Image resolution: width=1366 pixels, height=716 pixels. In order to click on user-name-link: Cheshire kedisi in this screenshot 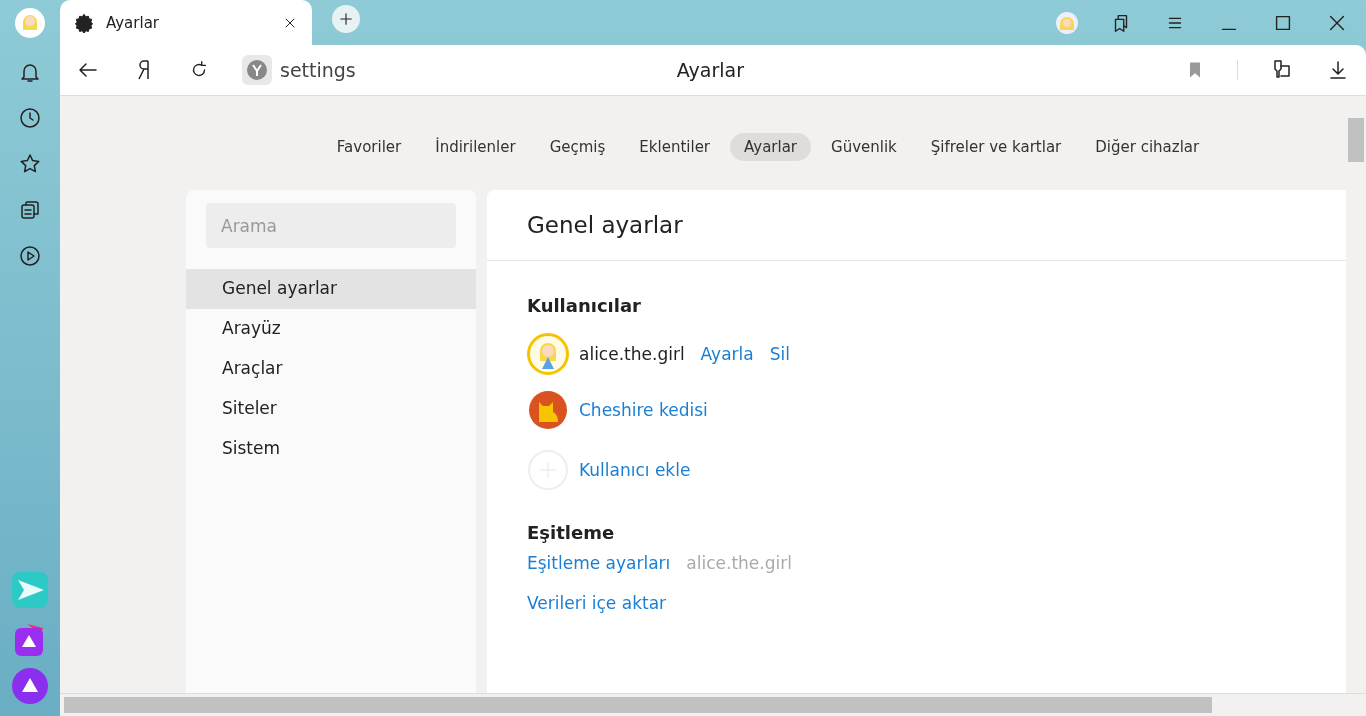, I will do `click(643, 410)`.